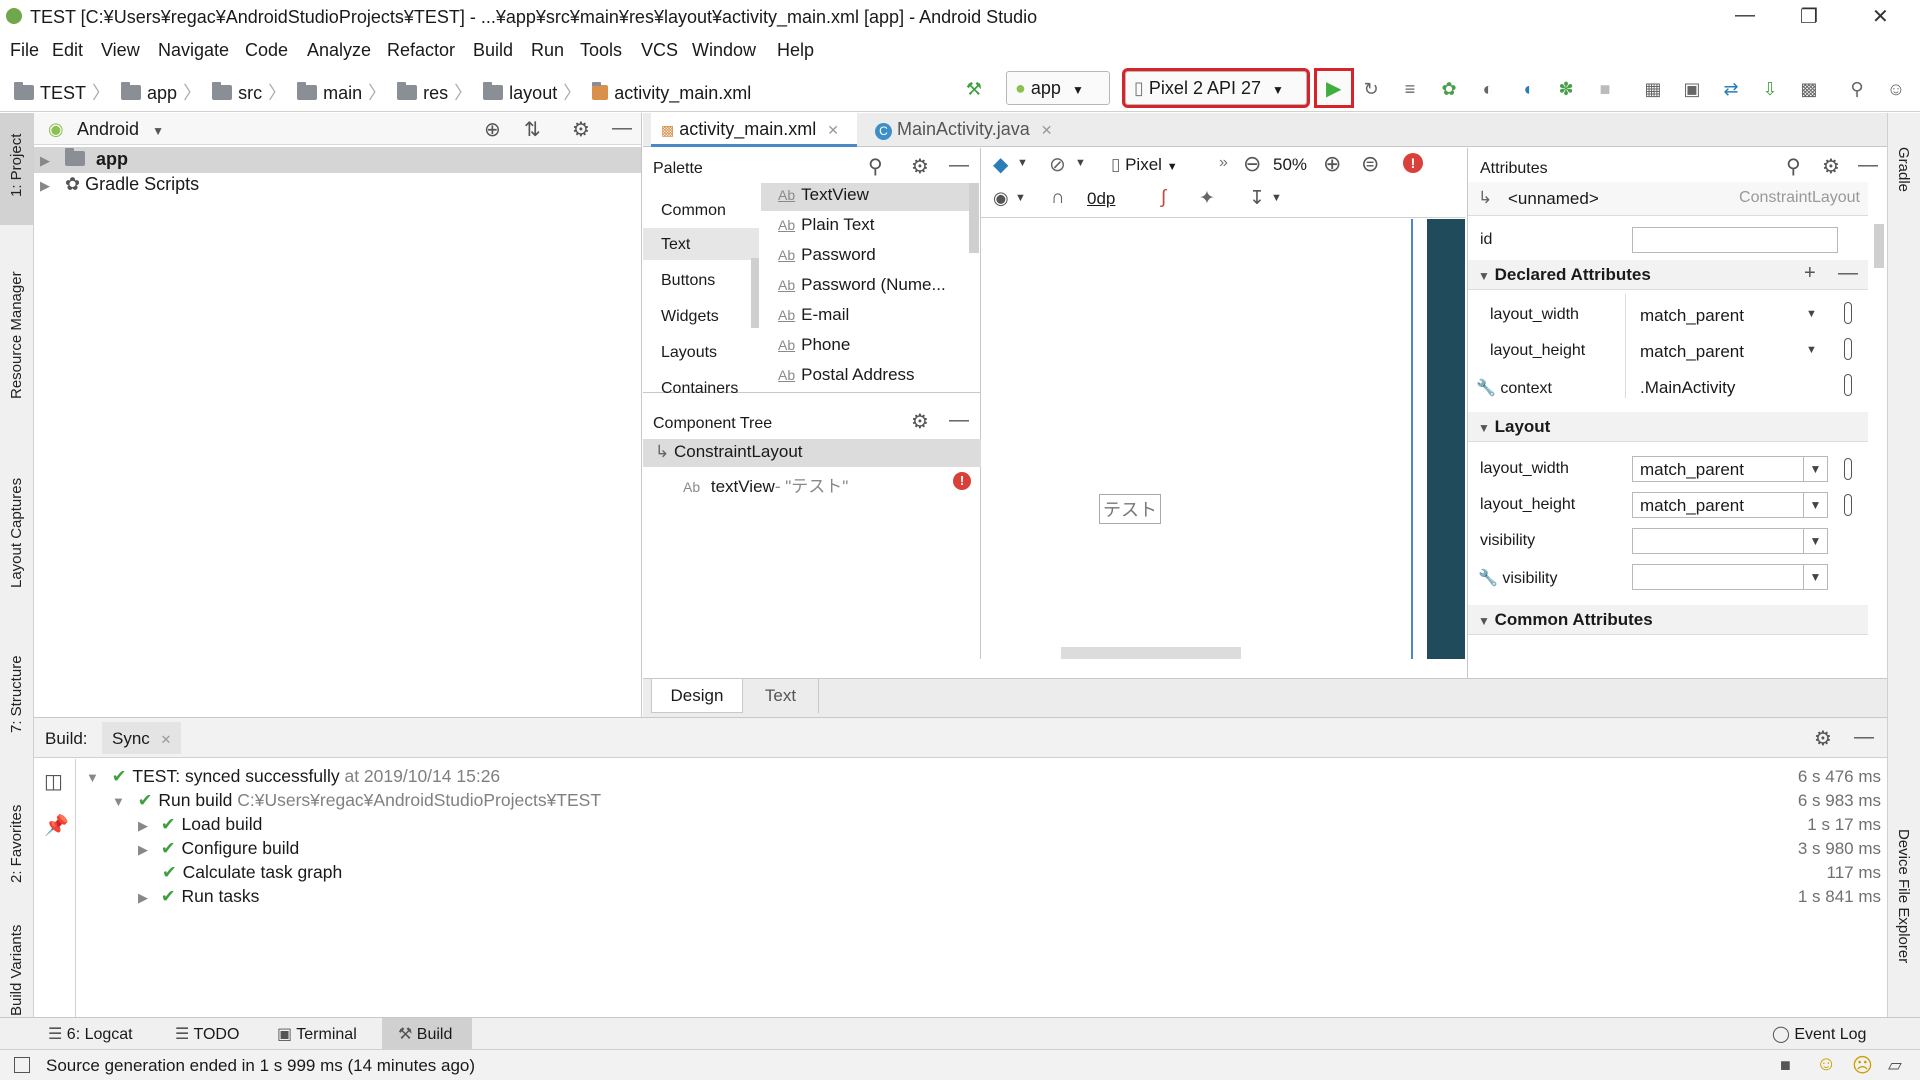 The height and width of the screenshot is (1080, 1920). What do you see at coordinates (981, 130) in the screenshot?
I see `tab-main-activity: C MainActivity.java ✕` at bounding box center [981, 130].